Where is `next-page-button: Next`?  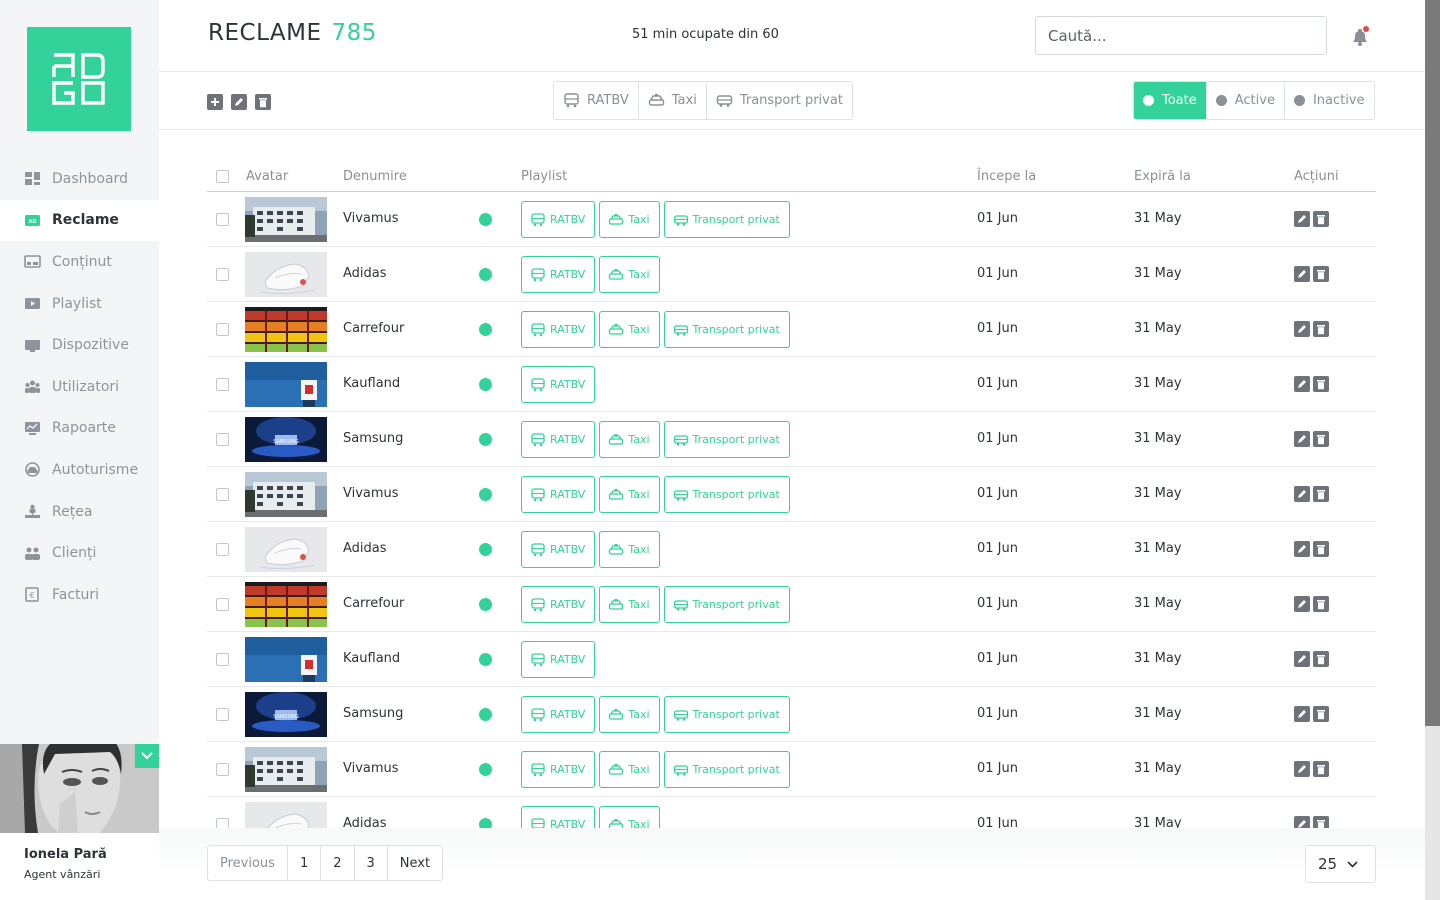
next-page-button: Next is located at coordinates (415, 863).